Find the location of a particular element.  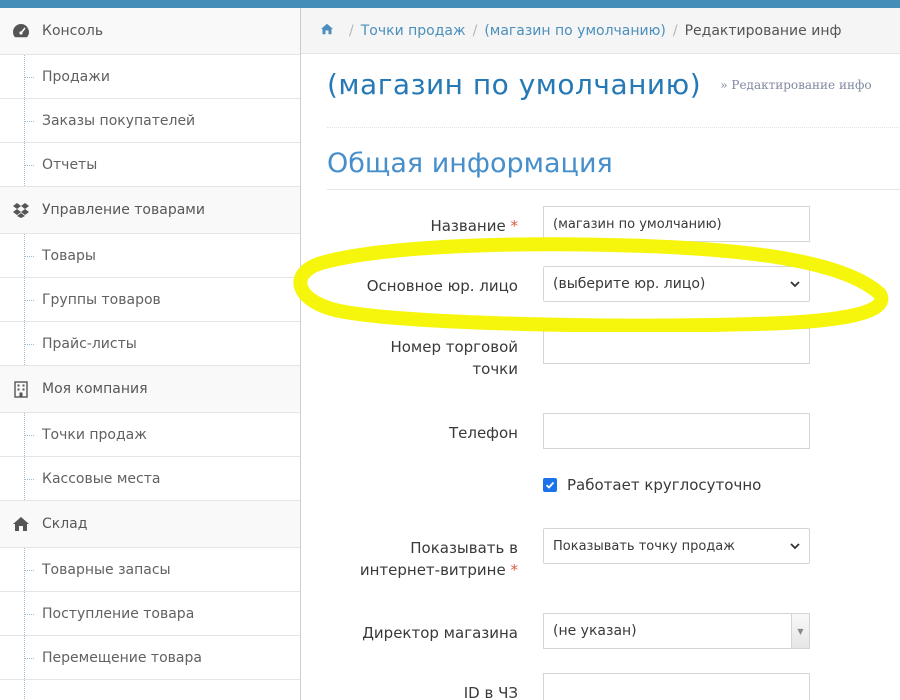

cz-id-label: ID в ЧЗ is located at coordinates (490, 692).